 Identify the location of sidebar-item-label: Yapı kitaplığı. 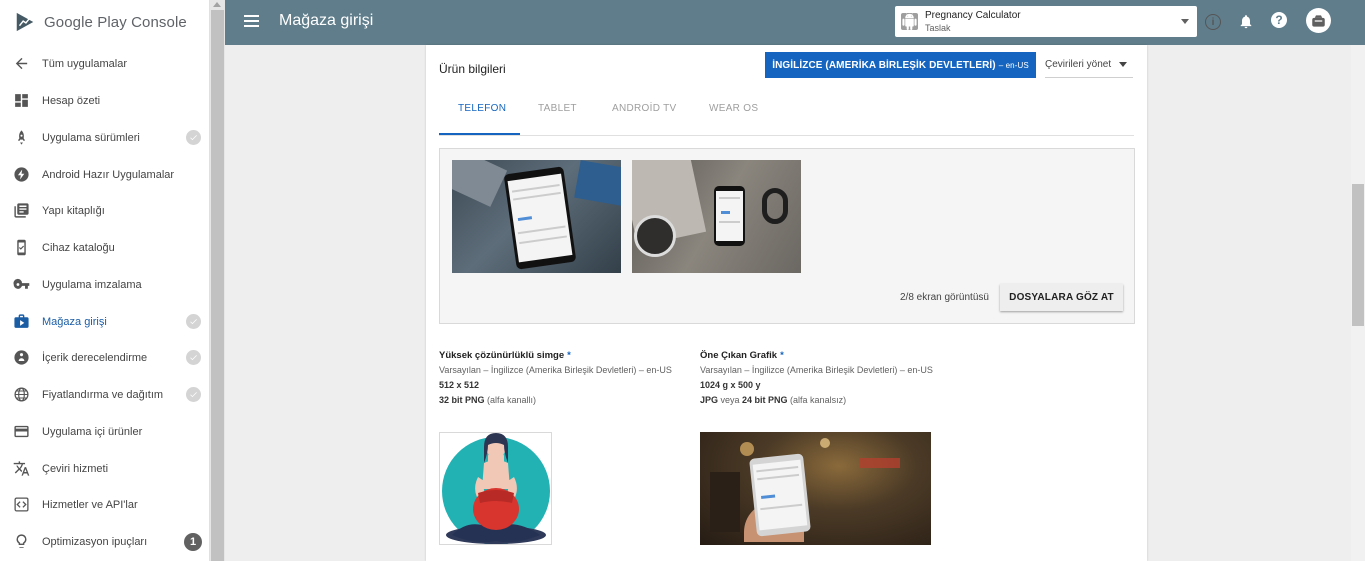
(73, 210).